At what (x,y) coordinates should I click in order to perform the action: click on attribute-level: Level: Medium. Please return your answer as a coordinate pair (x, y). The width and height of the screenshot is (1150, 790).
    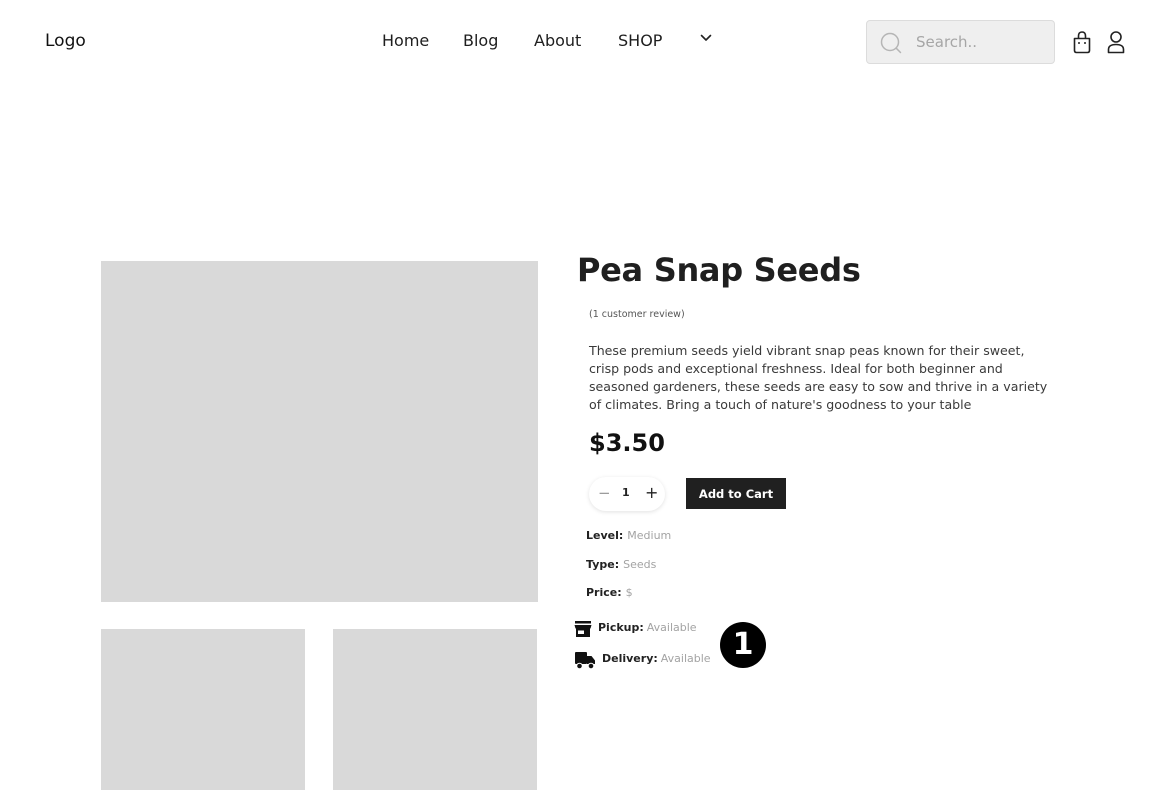
    Looking at the image, I should click on (628, 535).